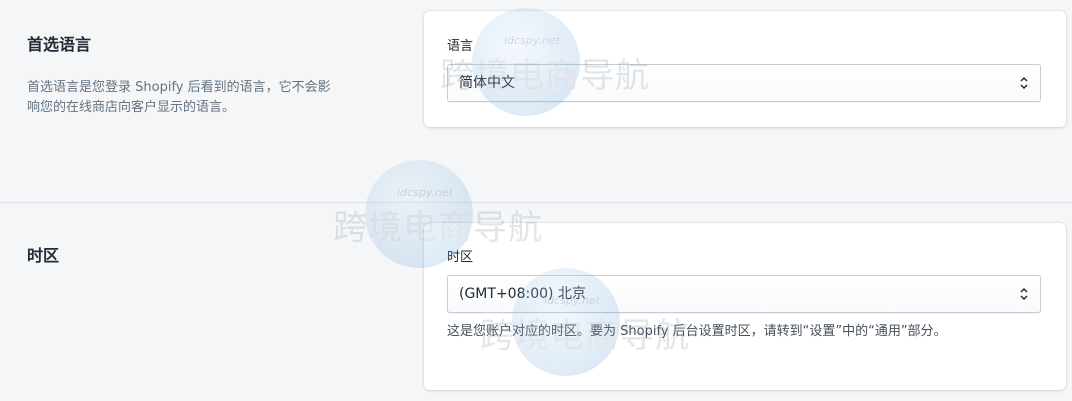  What do you see at coordinates (59, 44) in the screenshot?
I see `section-title-preferred-language: 首选语言` at bounding box center [59, 44].